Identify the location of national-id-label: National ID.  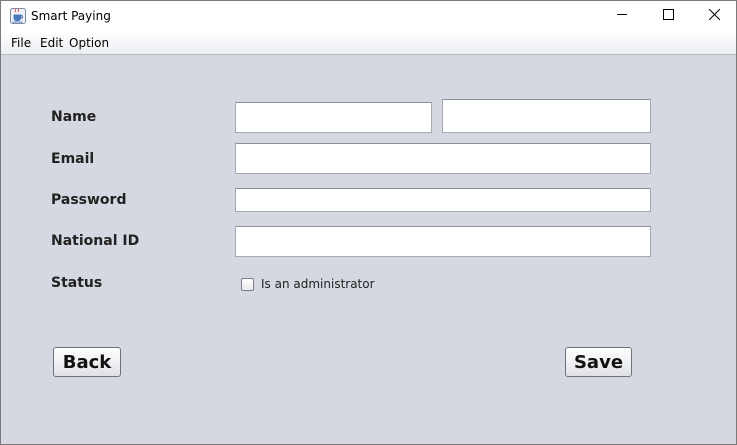
(95, 241).